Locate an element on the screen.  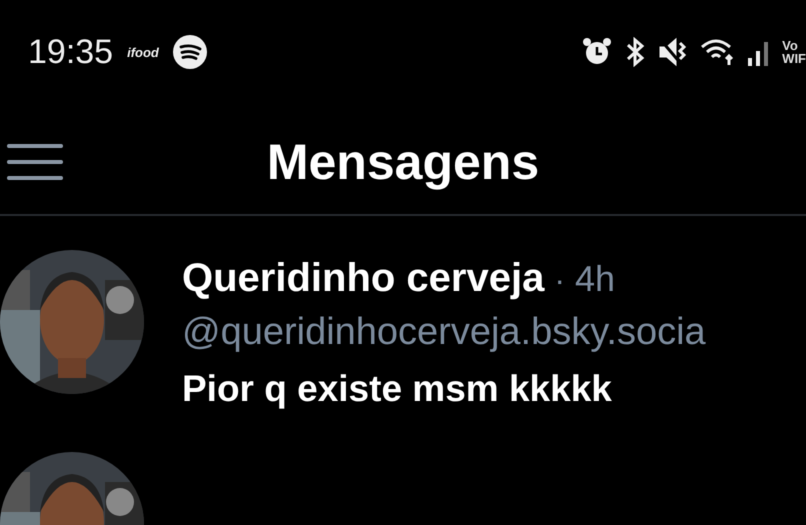
menu-icon is located at coordinates (35, 162).